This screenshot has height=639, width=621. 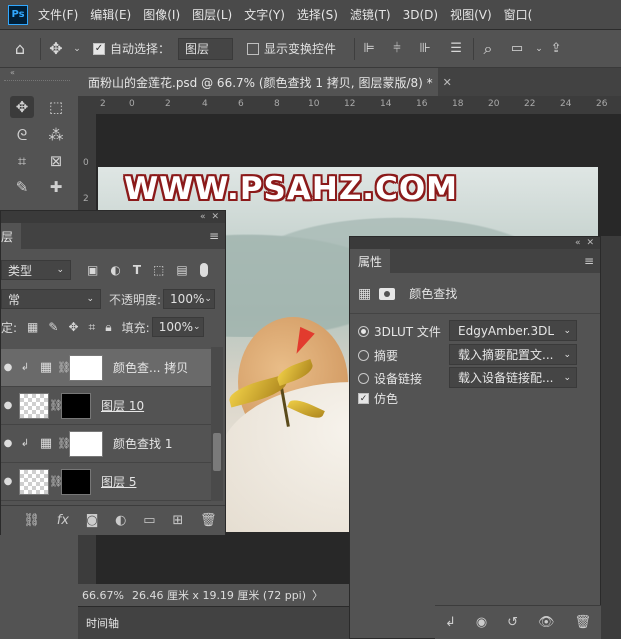 What do you see at coordinates (92, 327) in the screenshot?
I see `lock-artboard-icon: ⌗` at bounding box center [92, 327].